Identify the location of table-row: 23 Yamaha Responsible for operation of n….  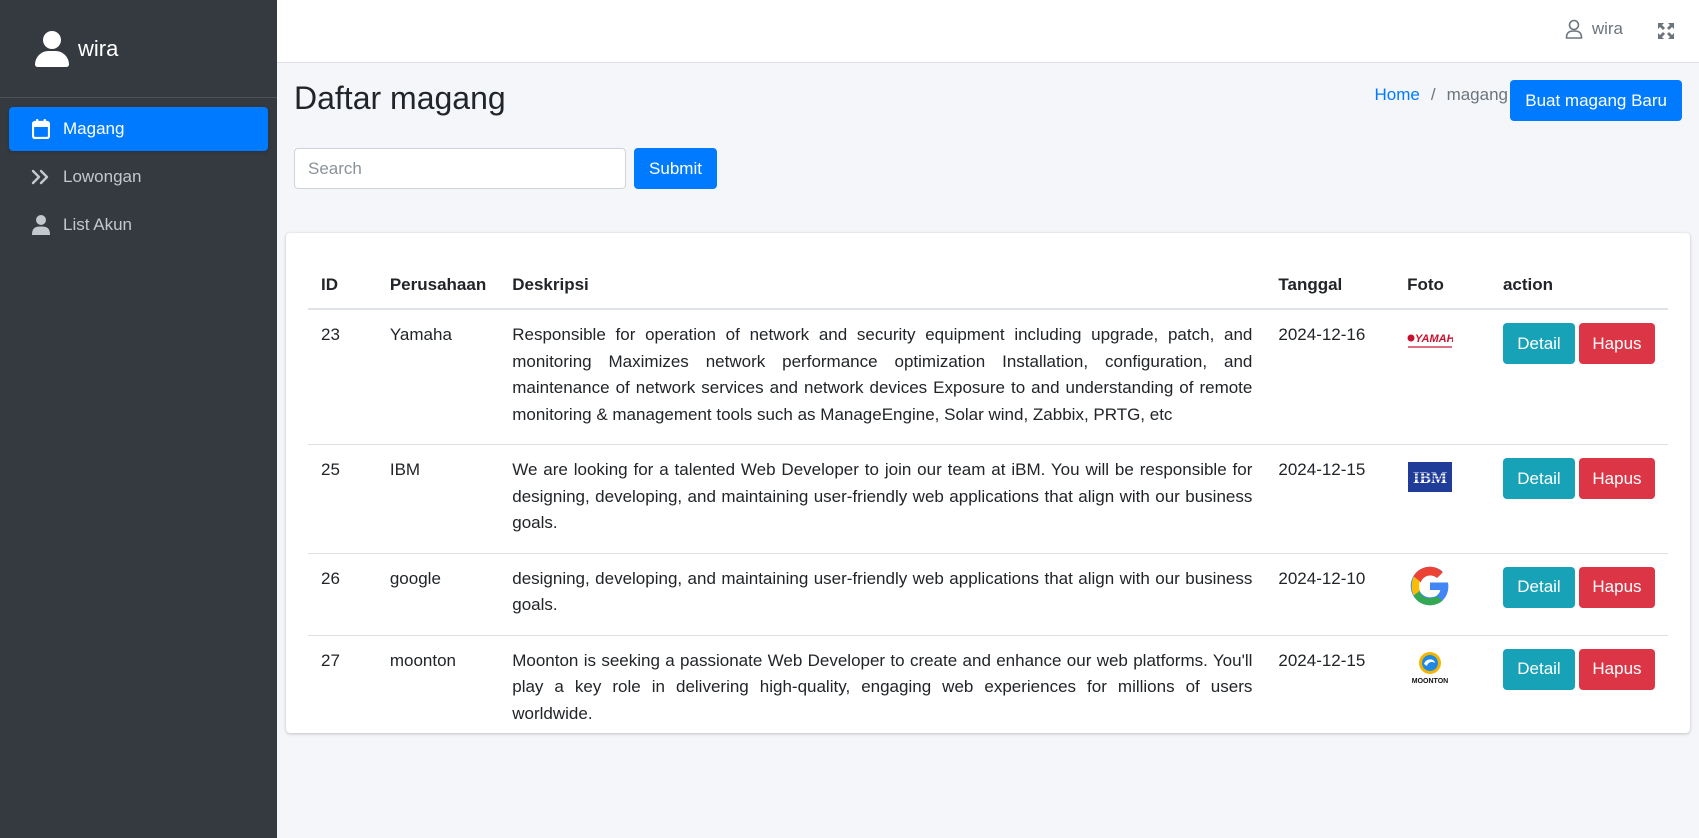
(988, 377).